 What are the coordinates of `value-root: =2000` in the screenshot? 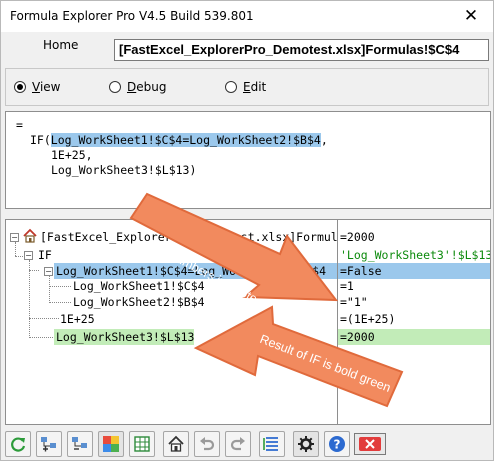 It's located at (357, 237).